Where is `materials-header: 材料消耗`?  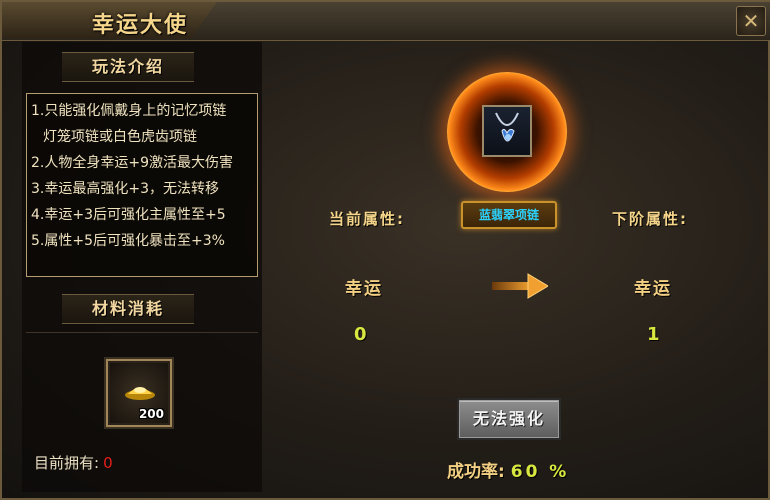
materials-header: 材料消耗 is located at coordinates (128, 309).